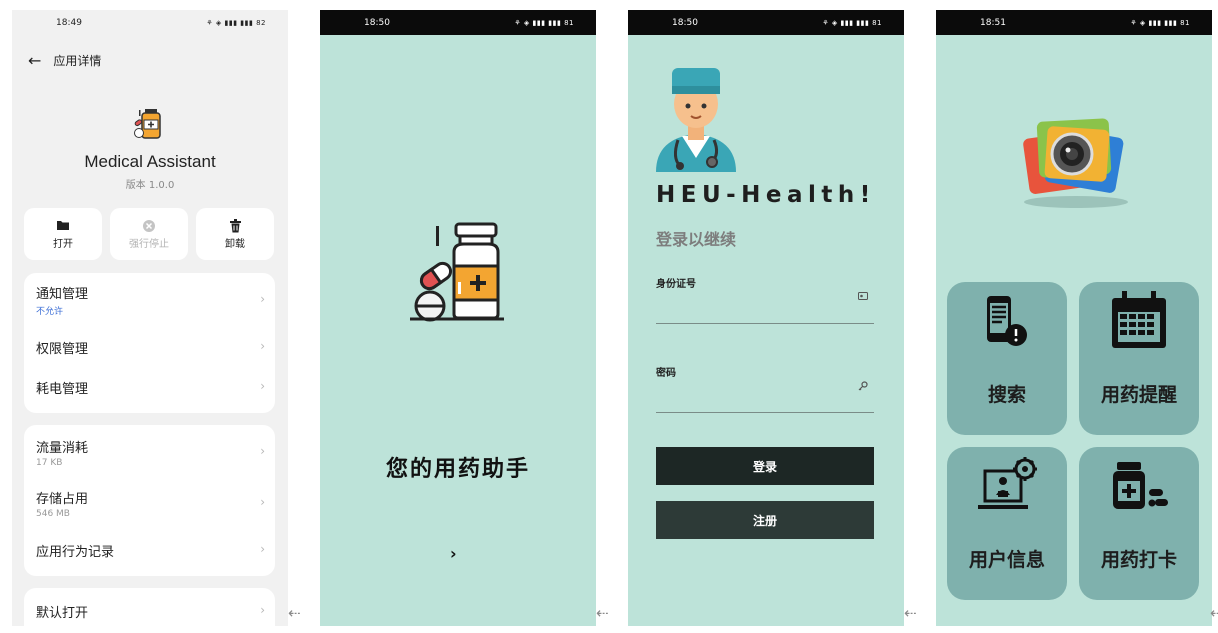  I want to click on medication-reminder-tile: 用药提醒, so click(1139, 358).